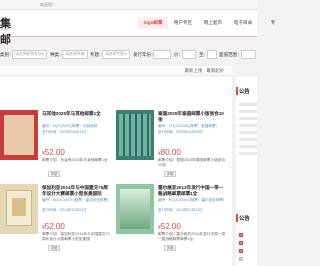 The height and width of the screenshot is (266, 320). What do you see at coordinates (180, 210) in the screenshot?
I see `product-date: 发行时间：2013年03月21日` at bounding box center [180, 210].